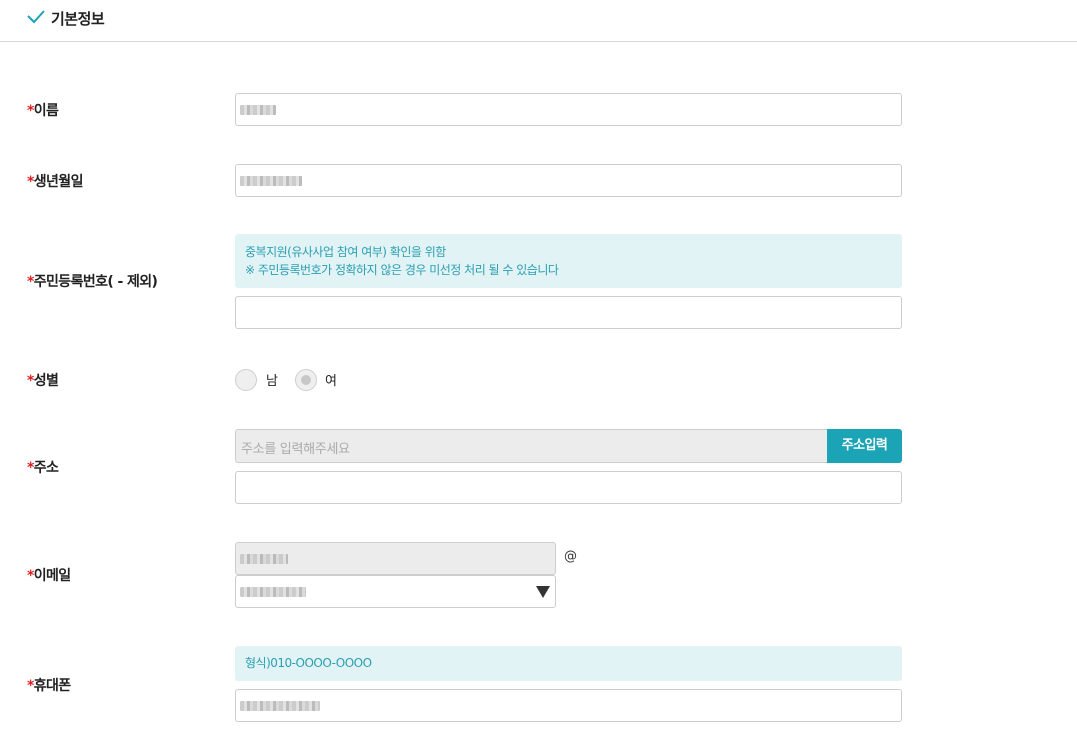 This screenshot has height=729, width=1077. Describe the element at coordinates (36, 17) in the screenshot. I see `check-icon` at that location.